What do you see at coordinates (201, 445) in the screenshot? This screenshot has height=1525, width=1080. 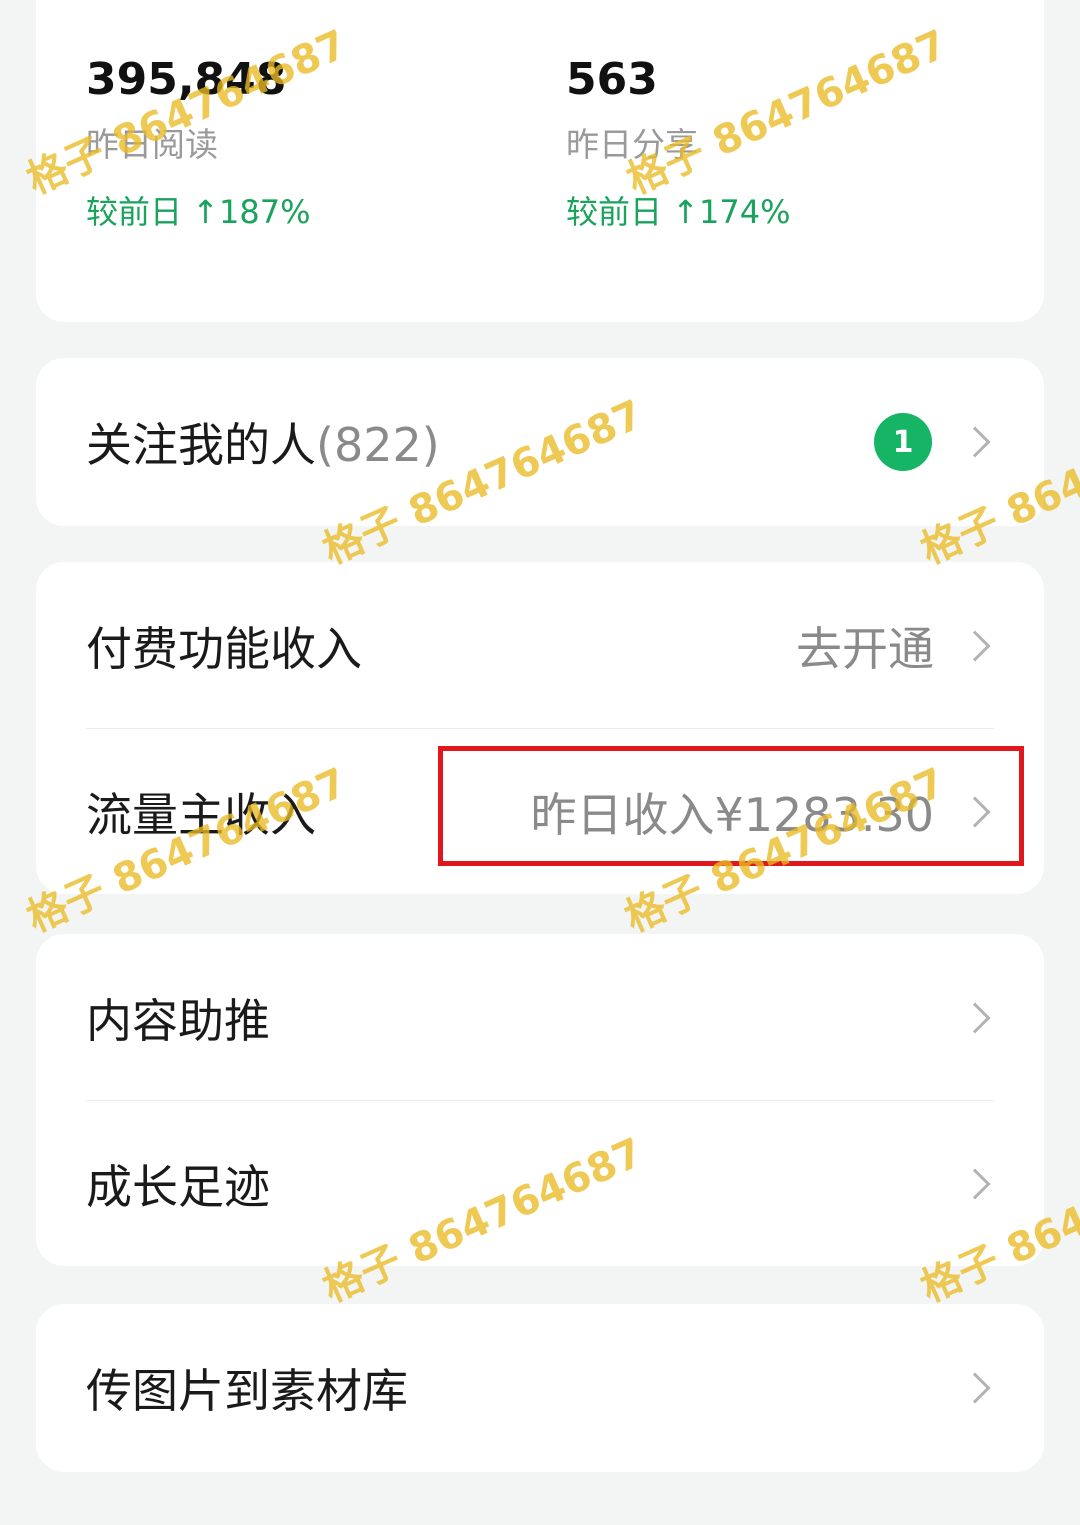 I see `followers-label: 关注我的人` at bounding box center [201, 445].